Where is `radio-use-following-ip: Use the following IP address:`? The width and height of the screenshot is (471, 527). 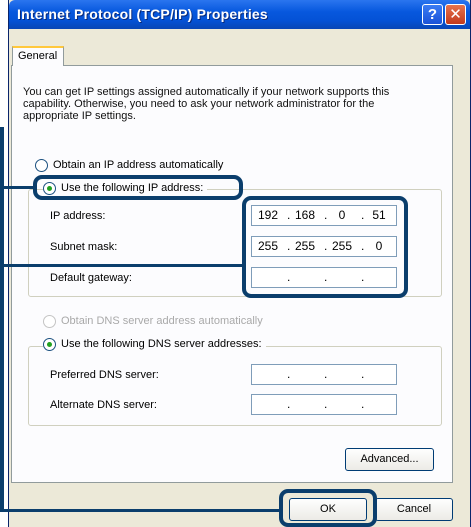 radio-use-following-ip: Use the following IP address: is located at coordinates (125, 188).